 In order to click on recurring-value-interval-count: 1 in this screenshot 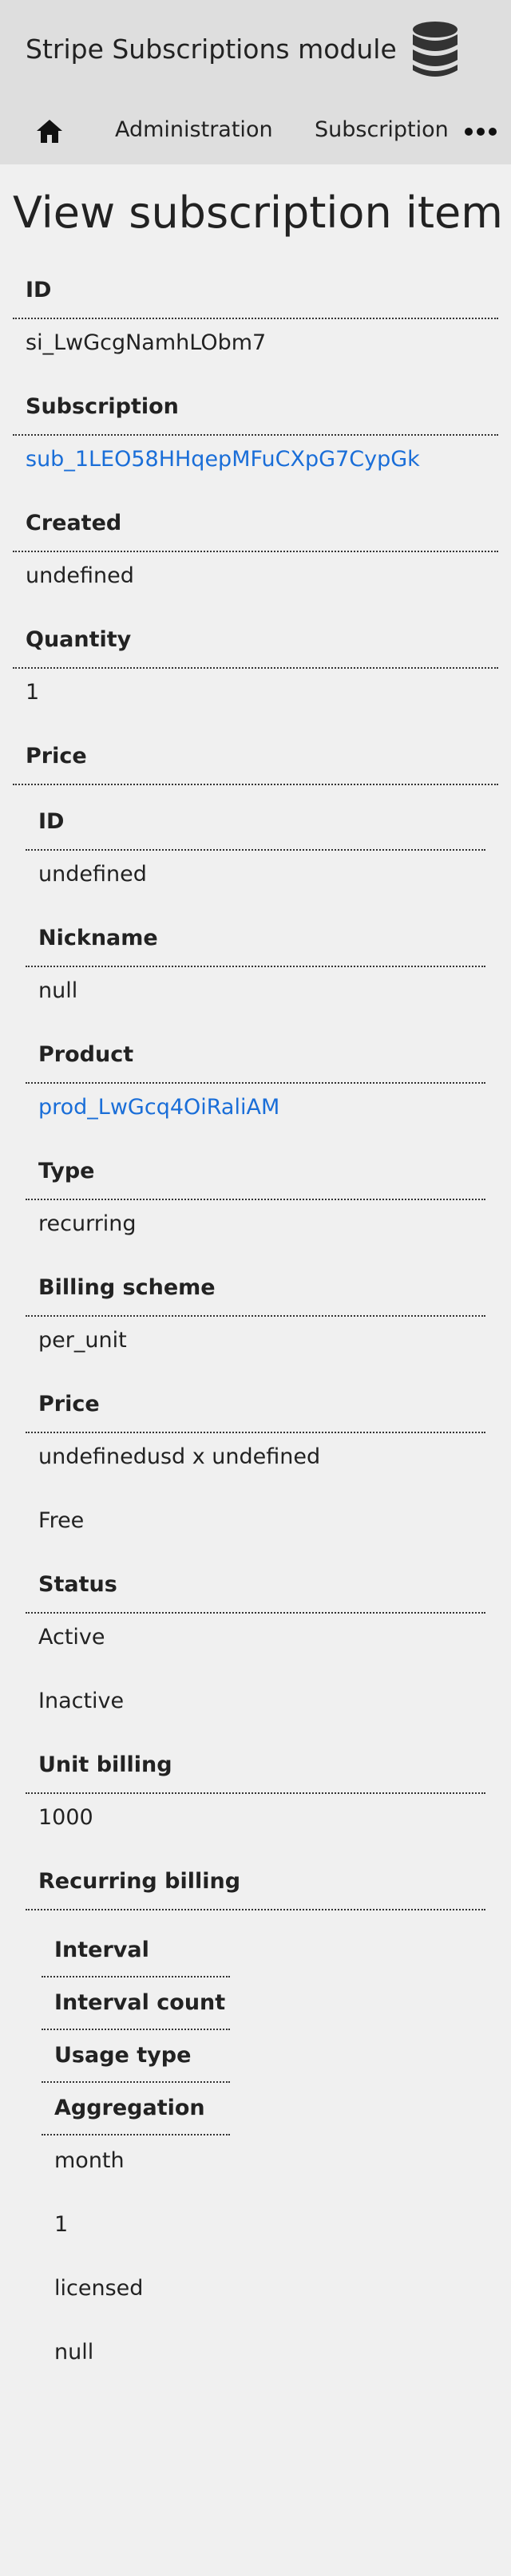, I will do `click(61, 2224)`.